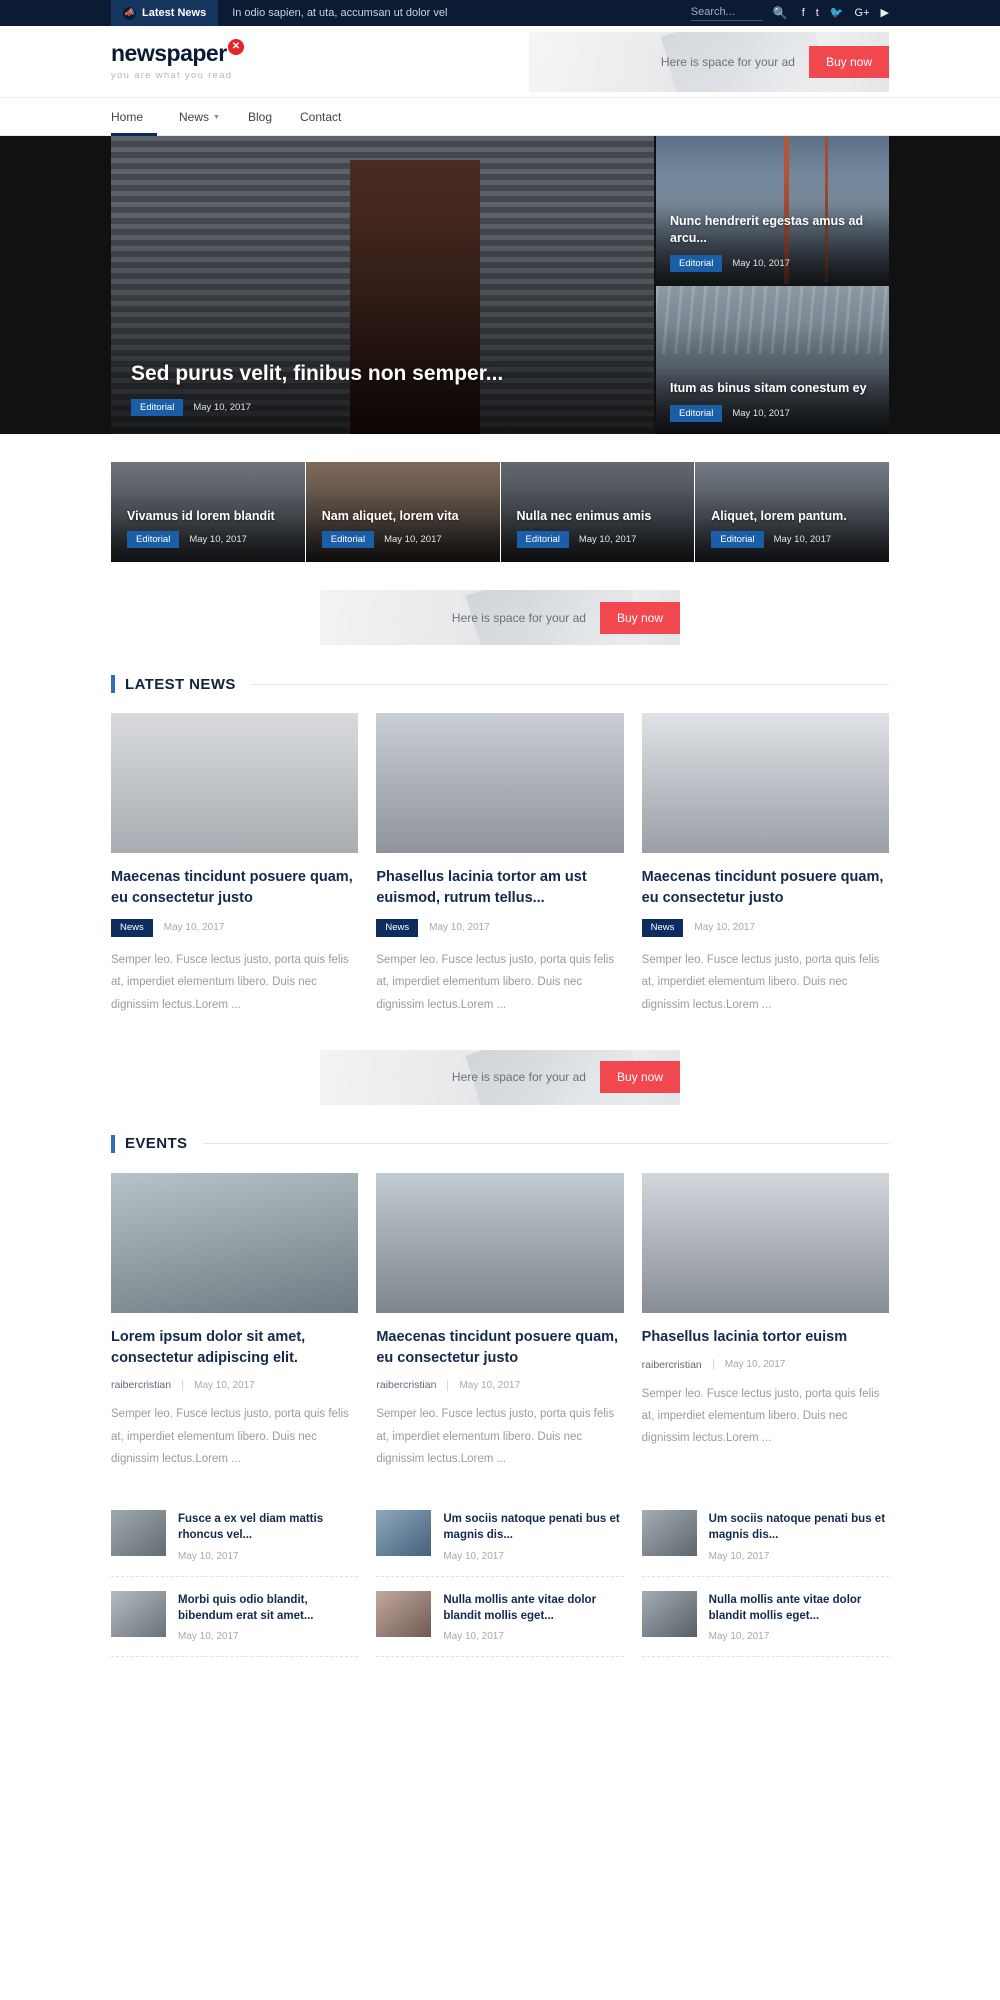 The height and width of the screenshot is (2000, 1000). What do you see at coordinates (390, 515) in the screenshot?
I see `featured-title: Nam aliquet, lorem vita` at bounding box center [390, 515].